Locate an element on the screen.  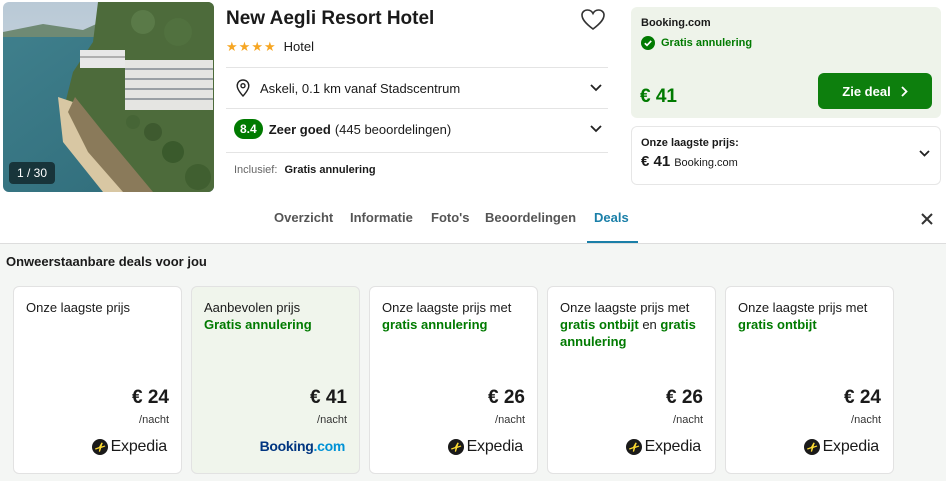
included-row: Inclusief: Gratis annulering is located at coordinates (305, 170).